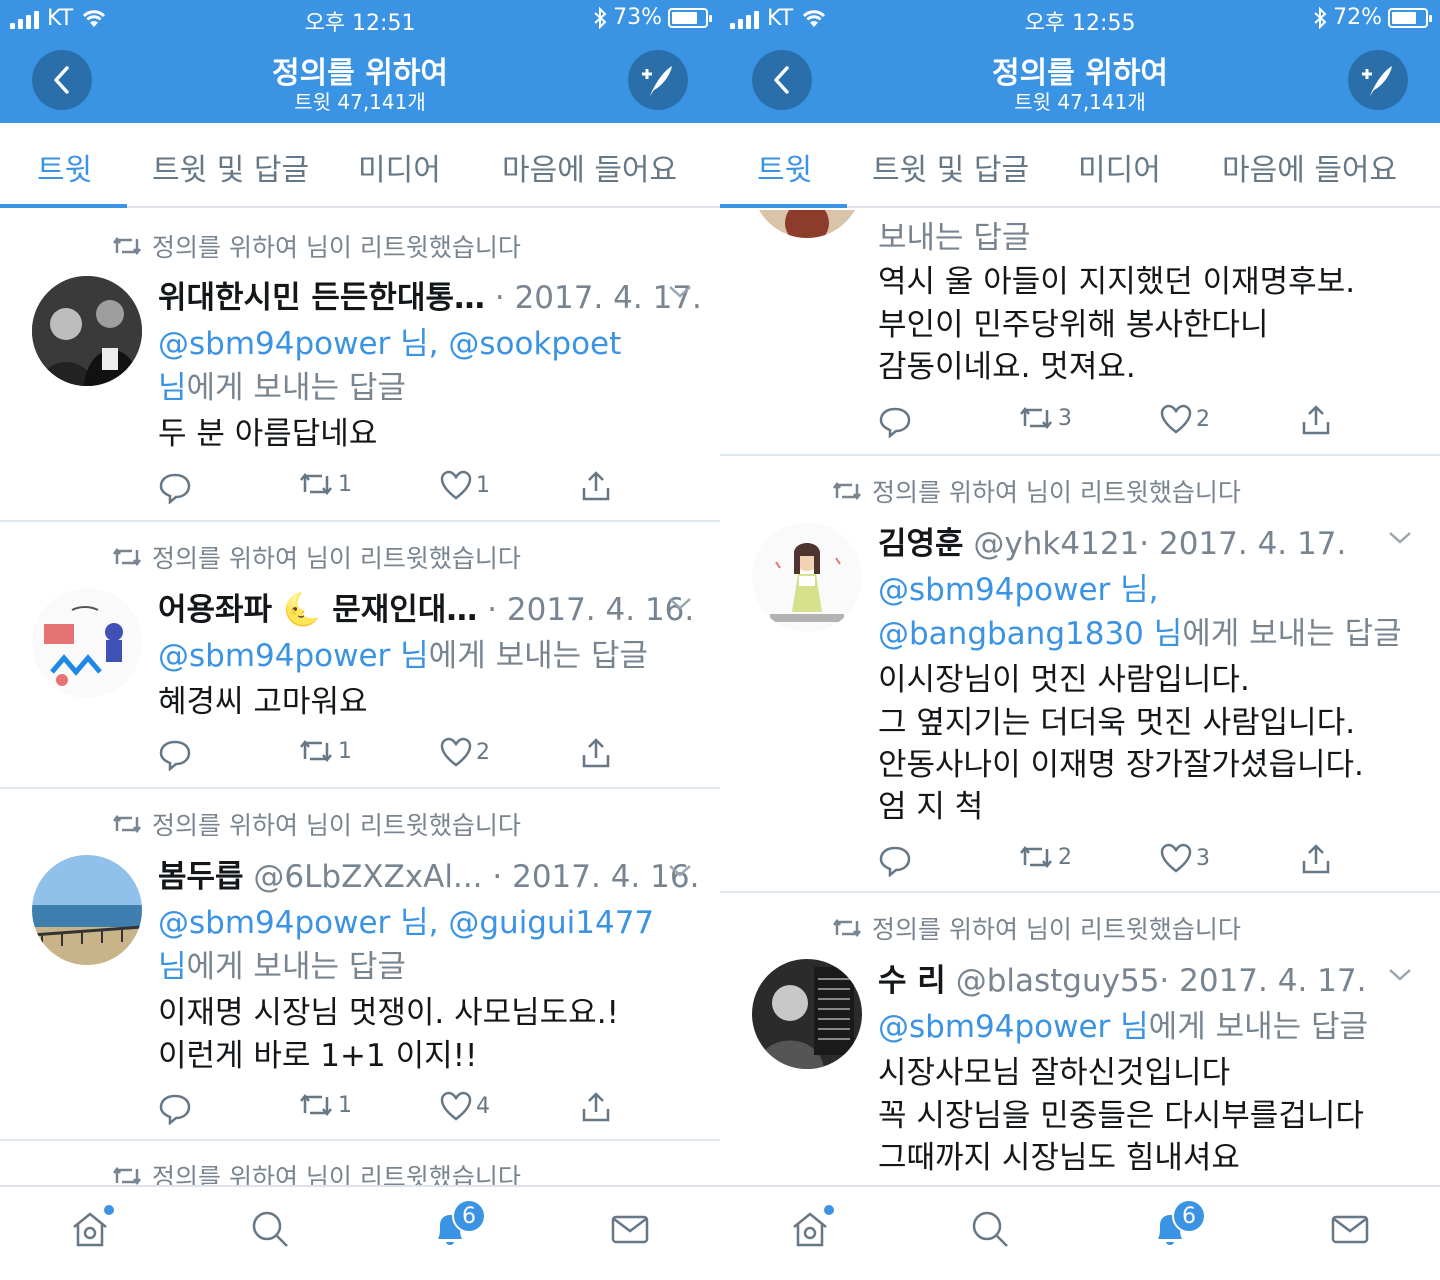 The height and width of the screenshot is (1280, 1440). I want to click on like-button: 4, so click(465, 1106).